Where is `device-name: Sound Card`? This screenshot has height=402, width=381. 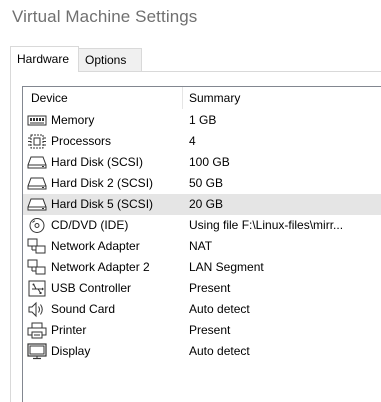 device-name: Sound Card is located at coordinates (83, 309).